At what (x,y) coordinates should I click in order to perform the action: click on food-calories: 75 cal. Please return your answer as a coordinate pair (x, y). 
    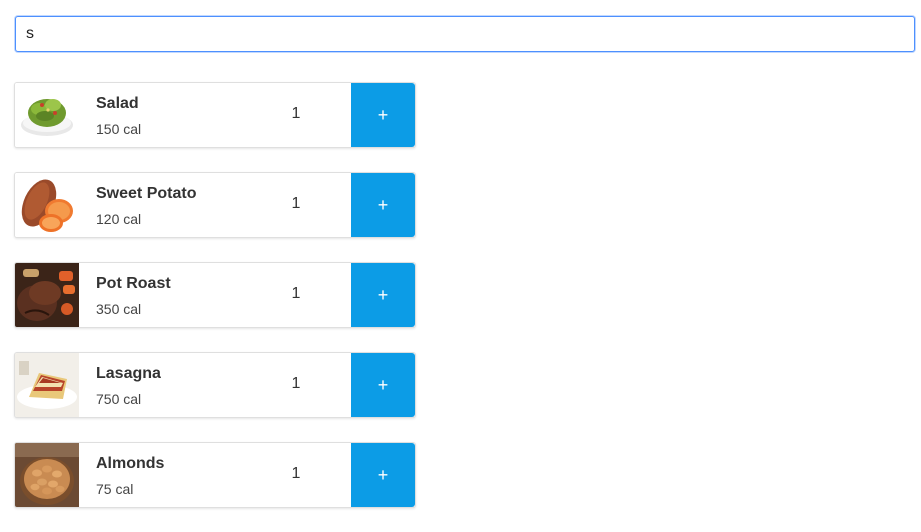
    Looking at the image, I should click on (115, 489).